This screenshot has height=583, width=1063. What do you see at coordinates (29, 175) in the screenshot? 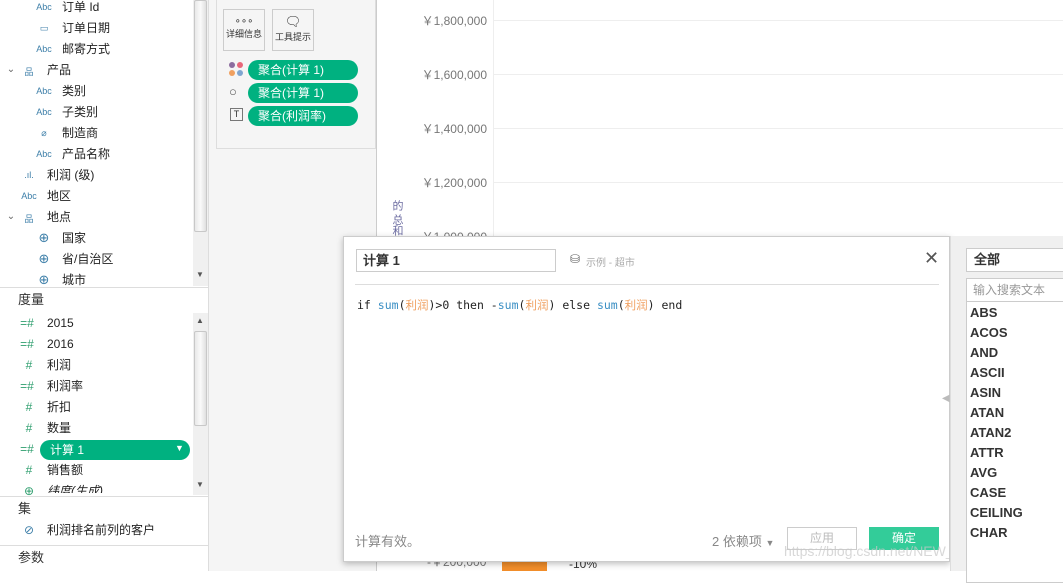
I see `bin-icon: .ıl.` at bounding box center [29, 175].